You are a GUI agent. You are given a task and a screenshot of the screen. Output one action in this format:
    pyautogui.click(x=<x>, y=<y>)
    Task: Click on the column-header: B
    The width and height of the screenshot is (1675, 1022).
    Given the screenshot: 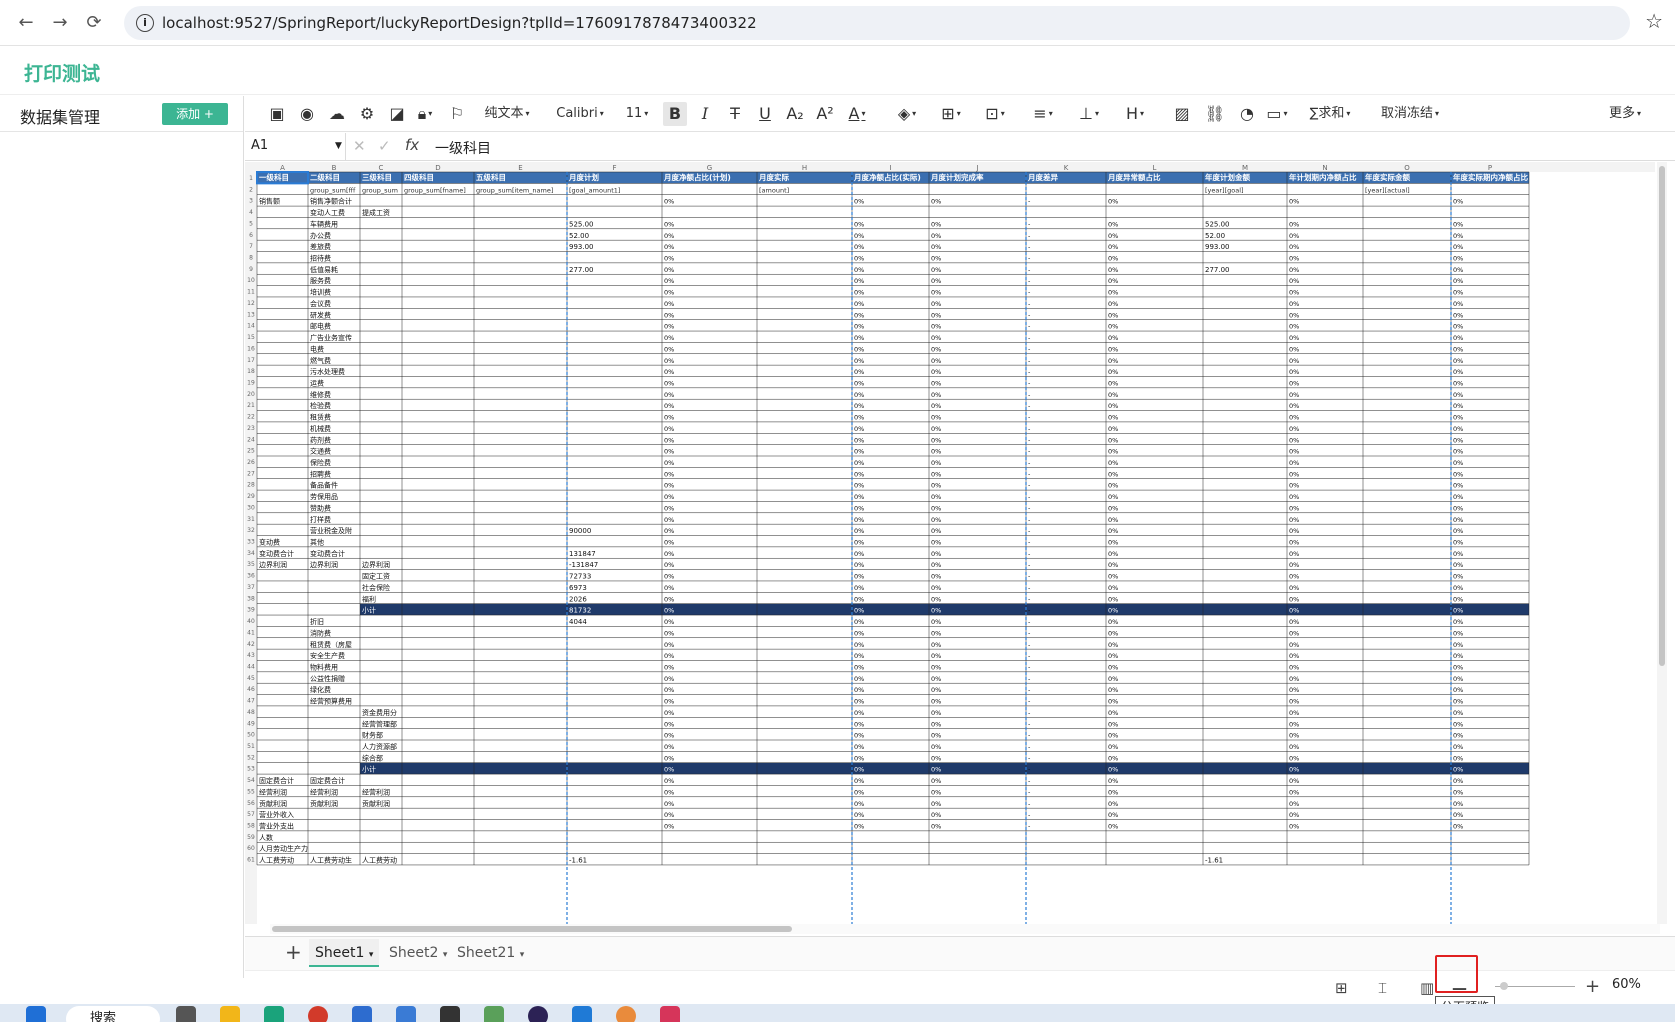 What is the action you would take?
    pyautogui.click(x=334, y=168)
    